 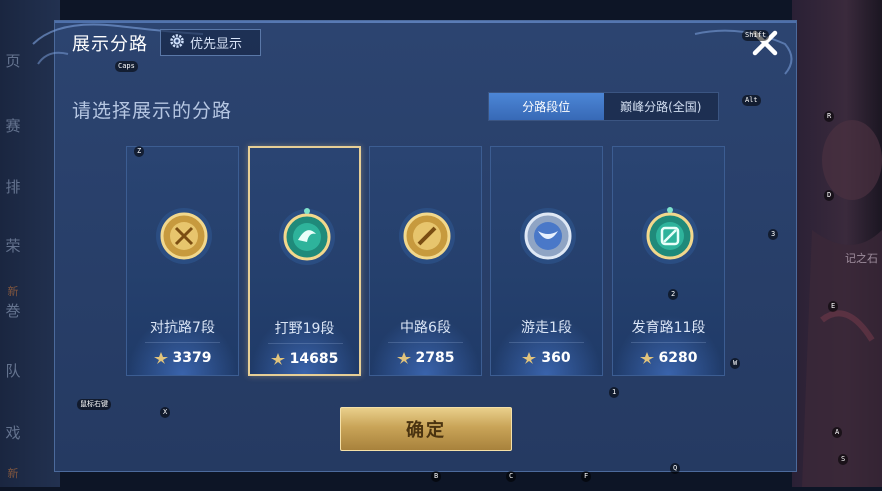 I want to click on key-hint: B, so click(x=436, y=476).